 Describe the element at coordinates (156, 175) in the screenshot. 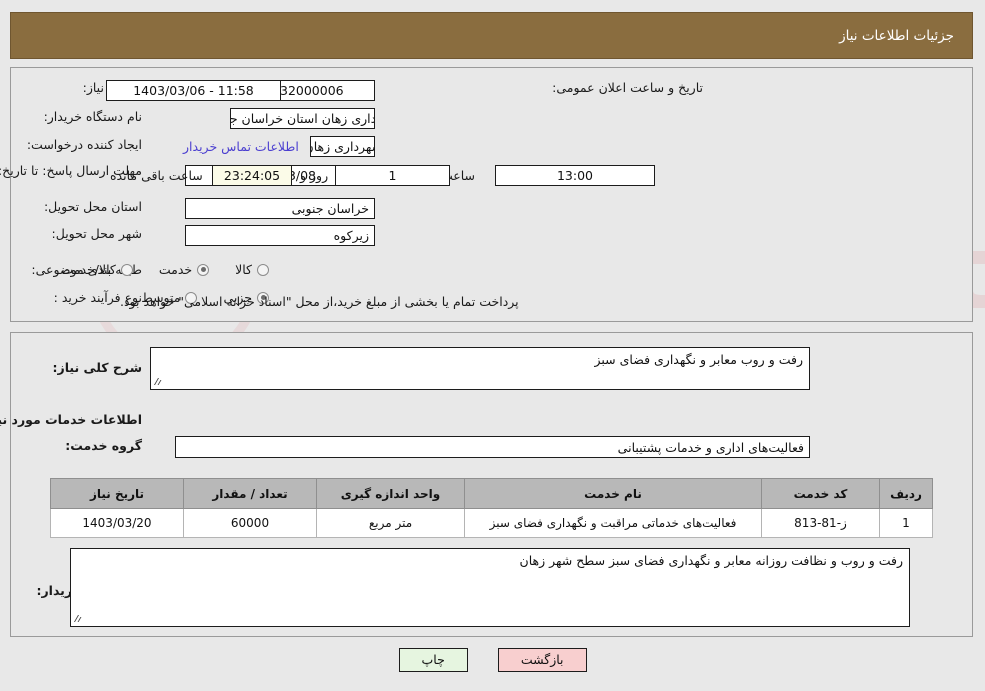

I see `remaining-time-label: ساعت باقی مانده` at that location.